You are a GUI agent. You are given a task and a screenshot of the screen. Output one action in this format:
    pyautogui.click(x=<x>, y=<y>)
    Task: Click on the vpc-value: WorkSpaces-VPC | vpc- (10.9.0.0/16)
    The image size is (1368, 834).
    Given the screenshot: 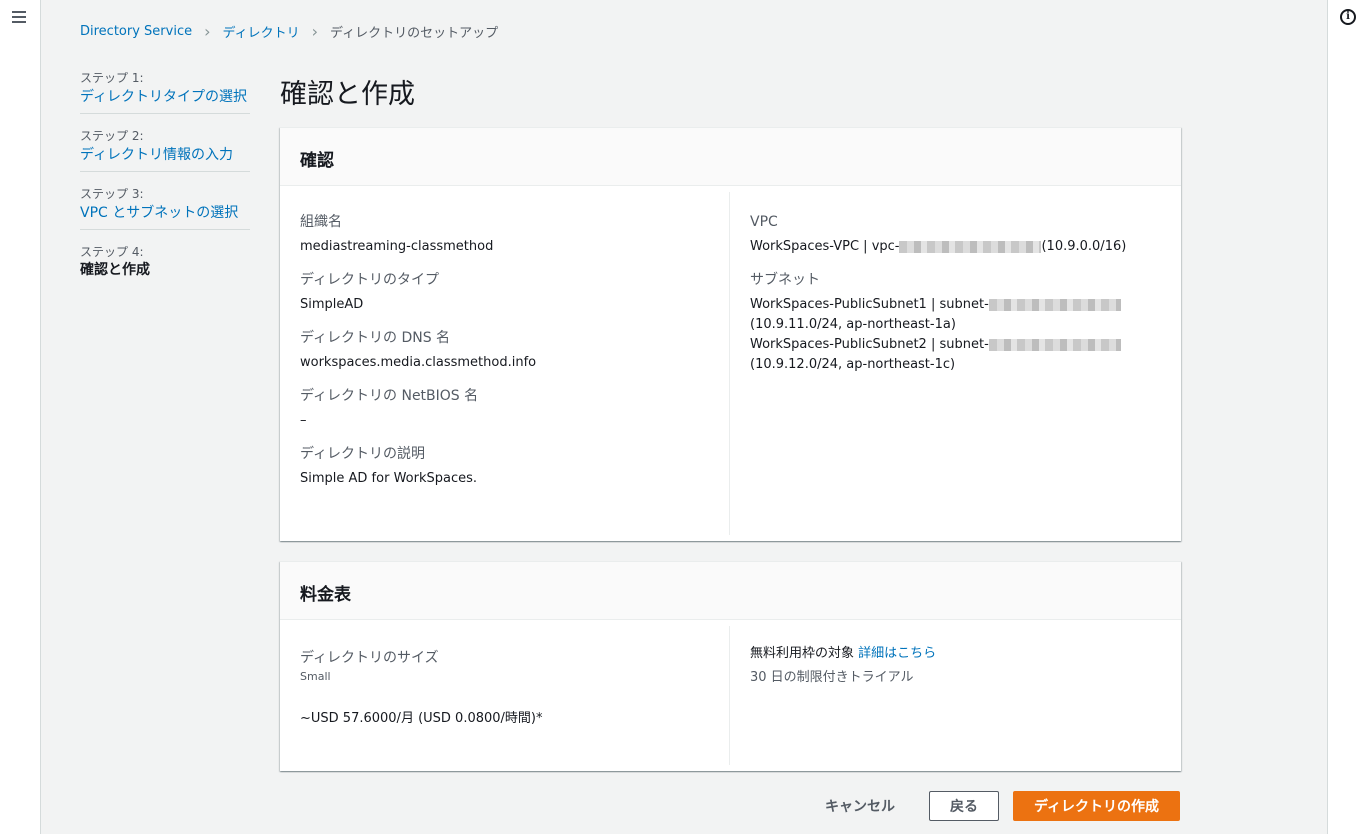 What is the action you would take?
    pyautogui.click(x=955, y=247)
    